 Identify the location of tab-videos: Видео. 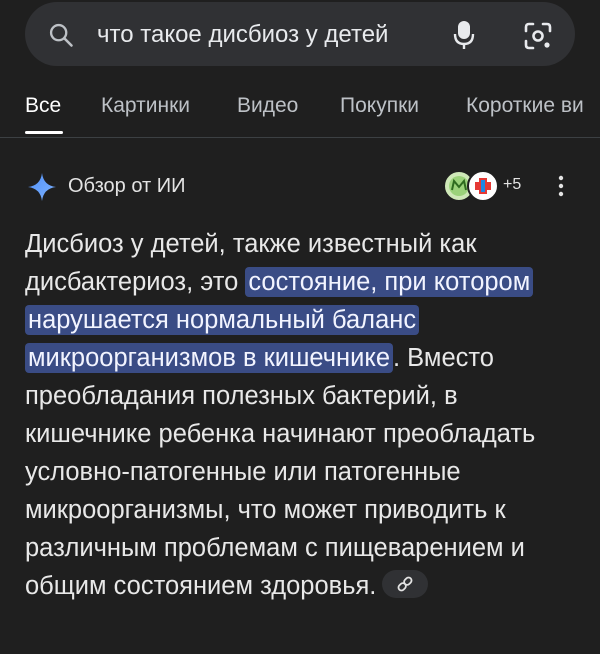
(267, 106).